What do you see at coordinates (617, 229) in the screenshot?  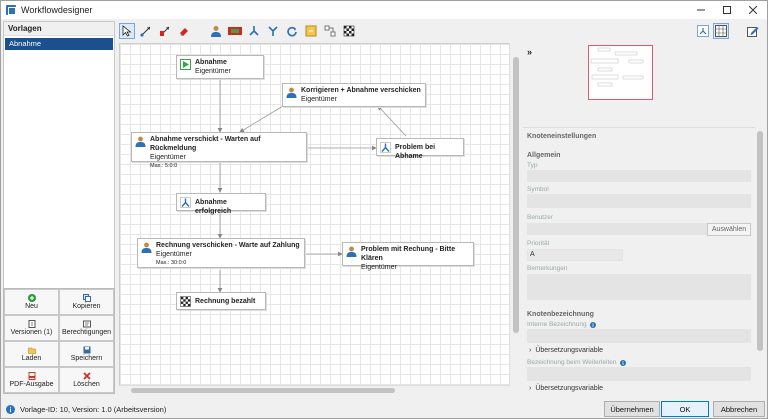 I see `user-field` at bounding box center [617, 229].